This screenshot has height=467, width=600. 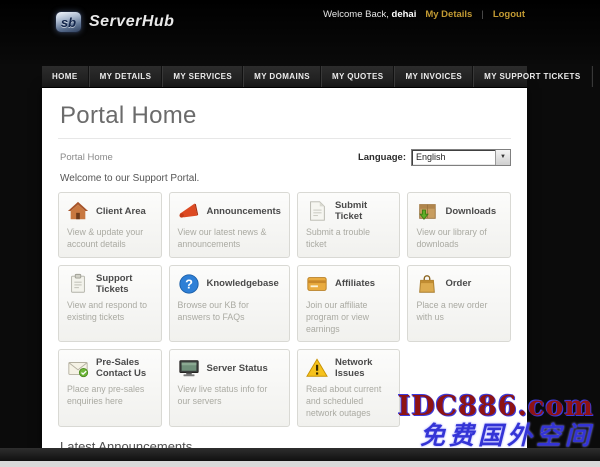 I want to click on portal-box-head: Server Status, so click(x=229, y=368).